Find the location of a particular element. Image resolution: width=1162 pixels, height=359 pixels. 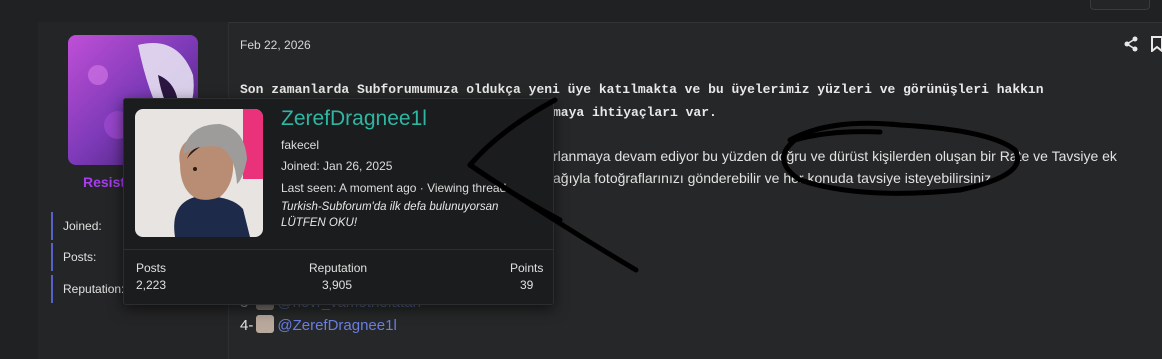

post-date: Feb 22, 2026 is located at coordinates (275, 45).